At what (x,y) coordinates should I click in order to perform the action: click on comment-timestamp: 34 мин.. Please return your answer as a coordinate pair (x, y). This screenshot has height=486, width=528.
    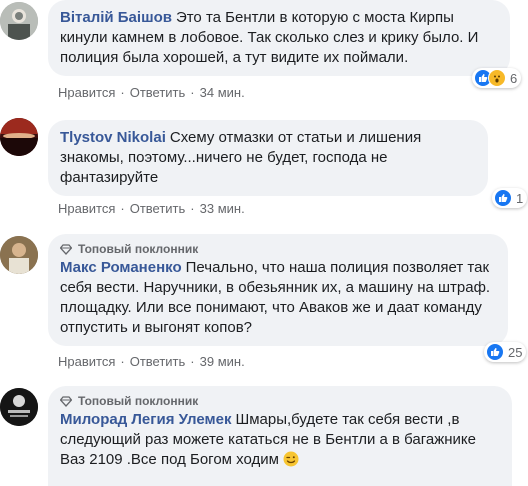
    Looking at the image, I should click on (222, 92).